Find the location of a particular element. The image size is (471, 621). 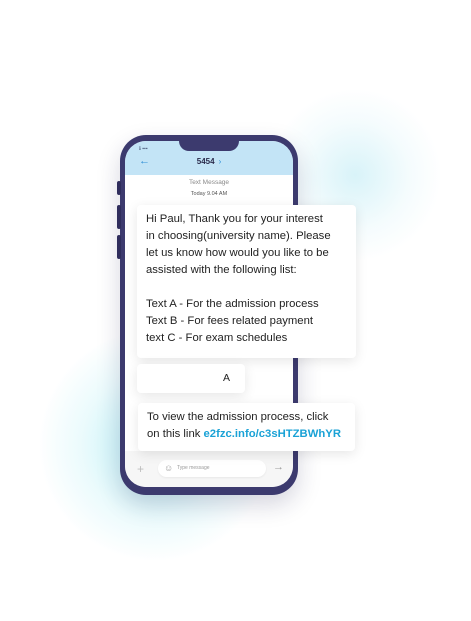

option-line: Text A - For the admission process is located at coordinates (232, 304).